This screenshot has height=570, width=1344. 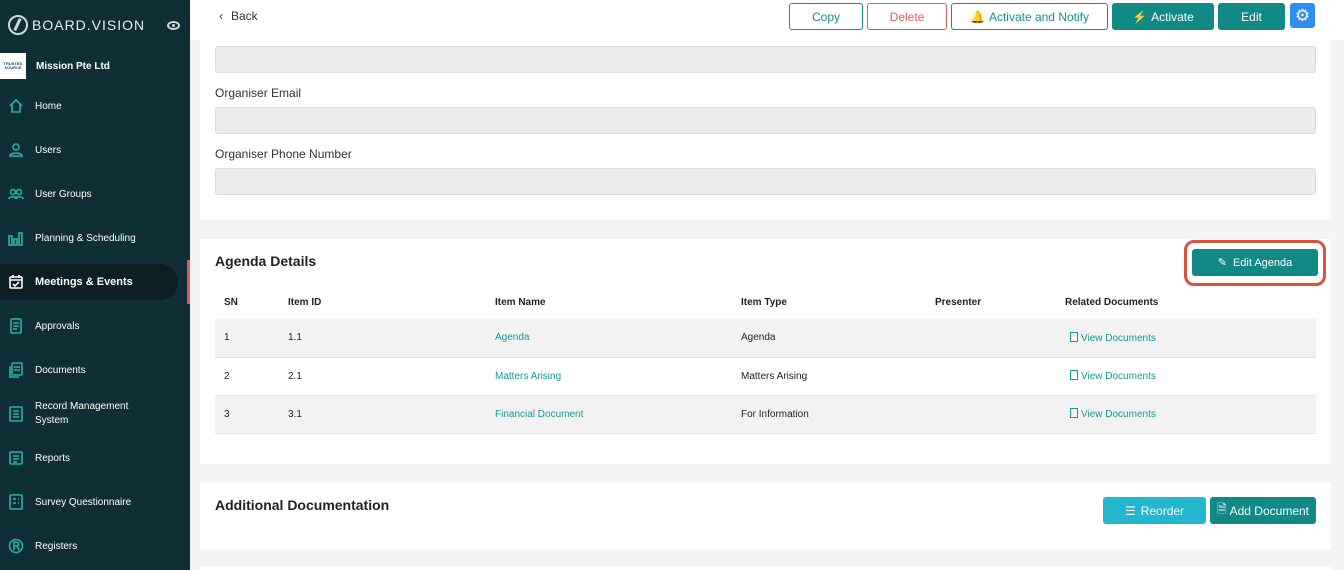 What do you see at coordinates (16, 370) in the screenshot?
I see `documents-icon` at bounding box center [16, 370].